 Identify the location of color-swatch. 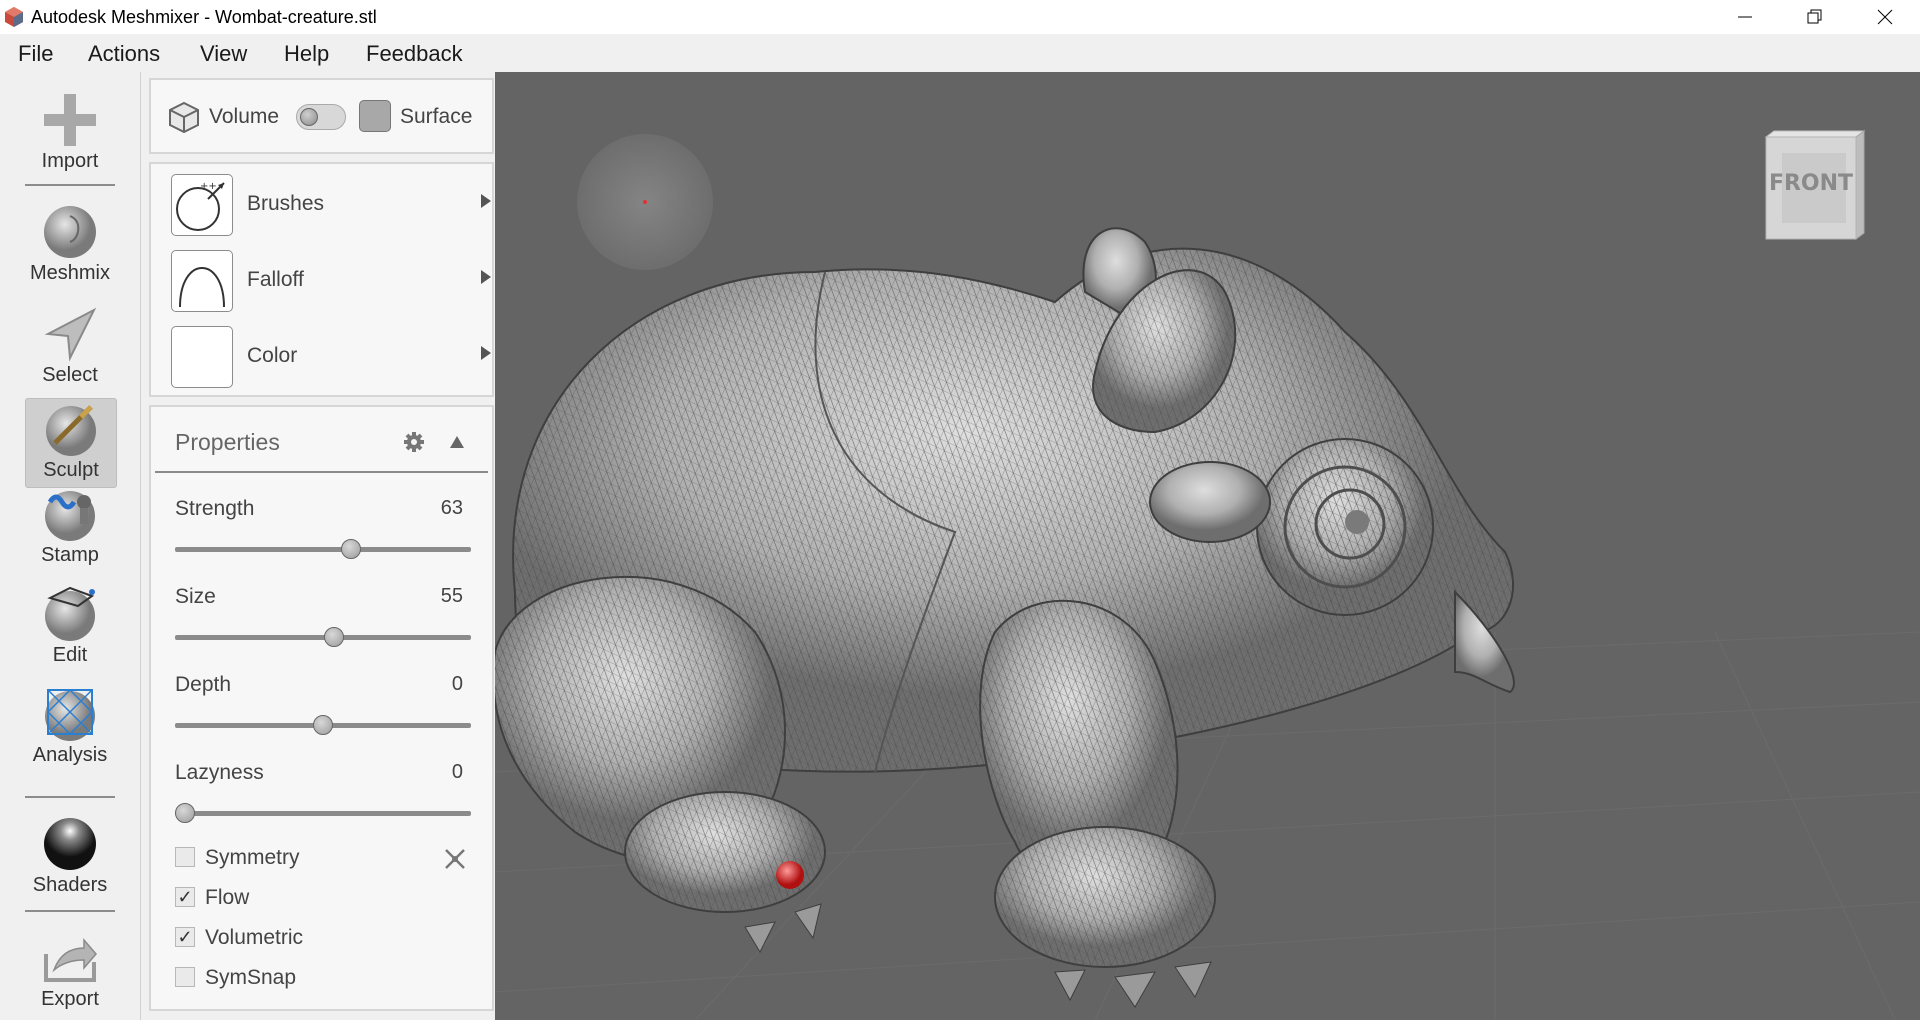
(202, 357).